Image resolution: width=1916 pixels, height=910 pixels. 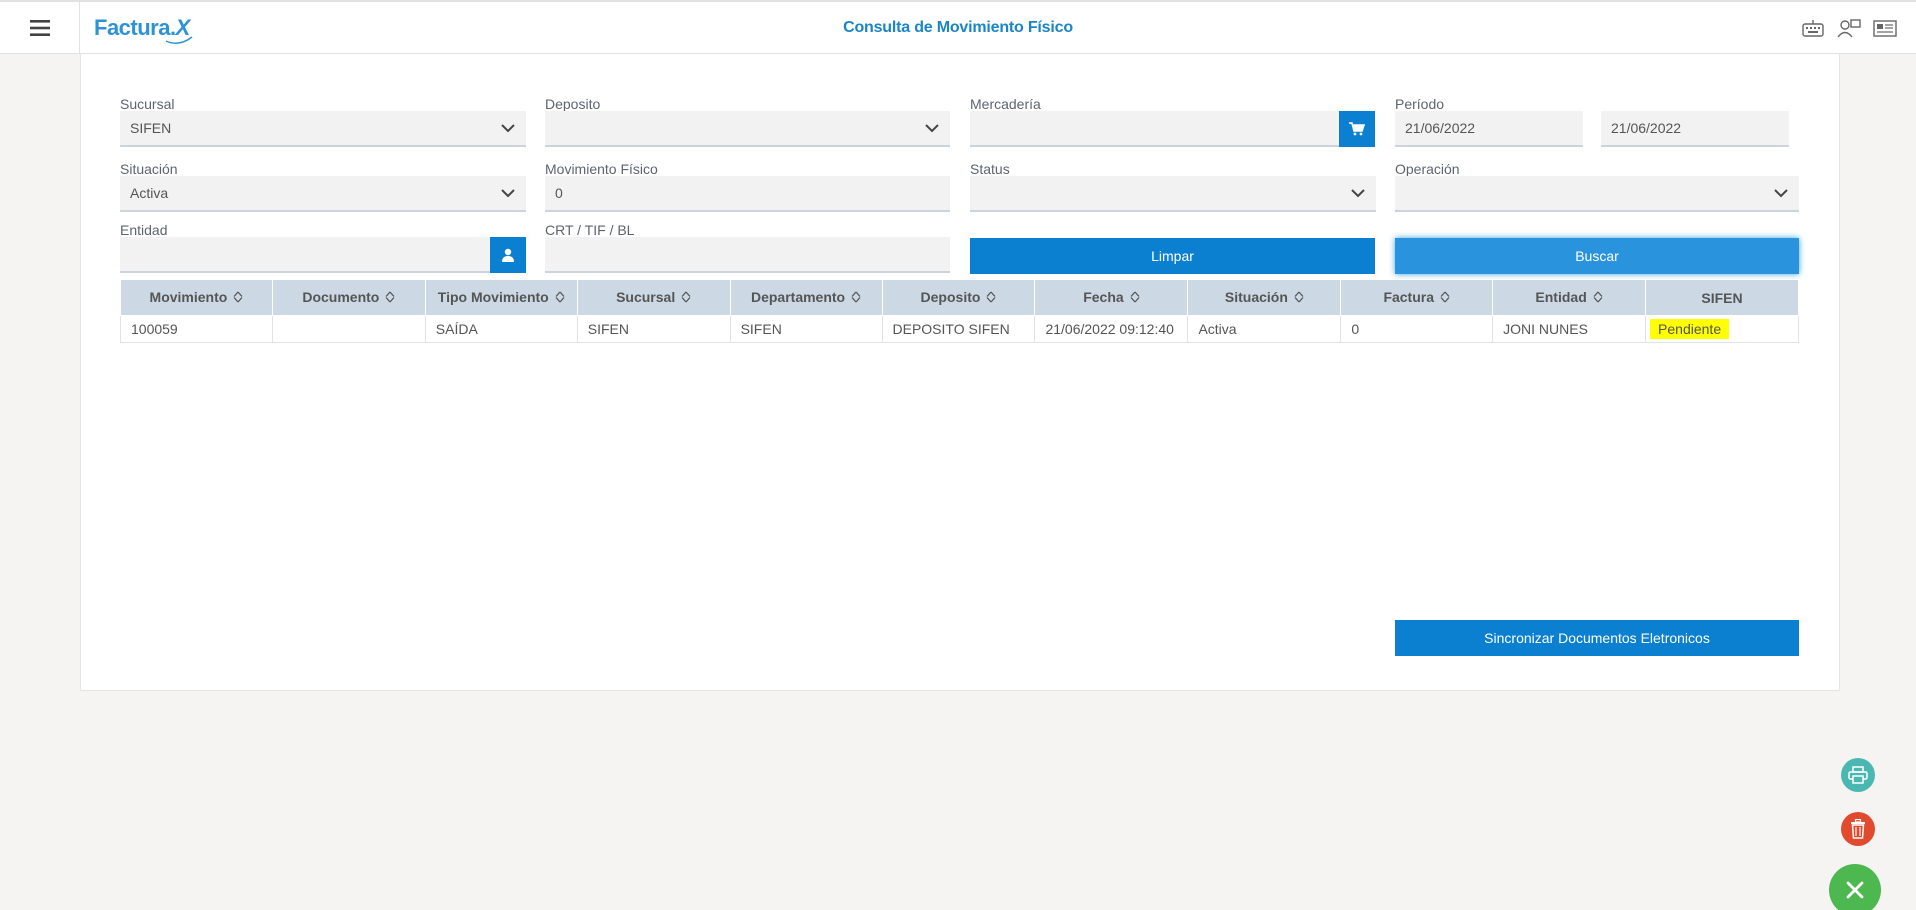 I want to click on situacion-value: Activa, so click(x=149, y=193).